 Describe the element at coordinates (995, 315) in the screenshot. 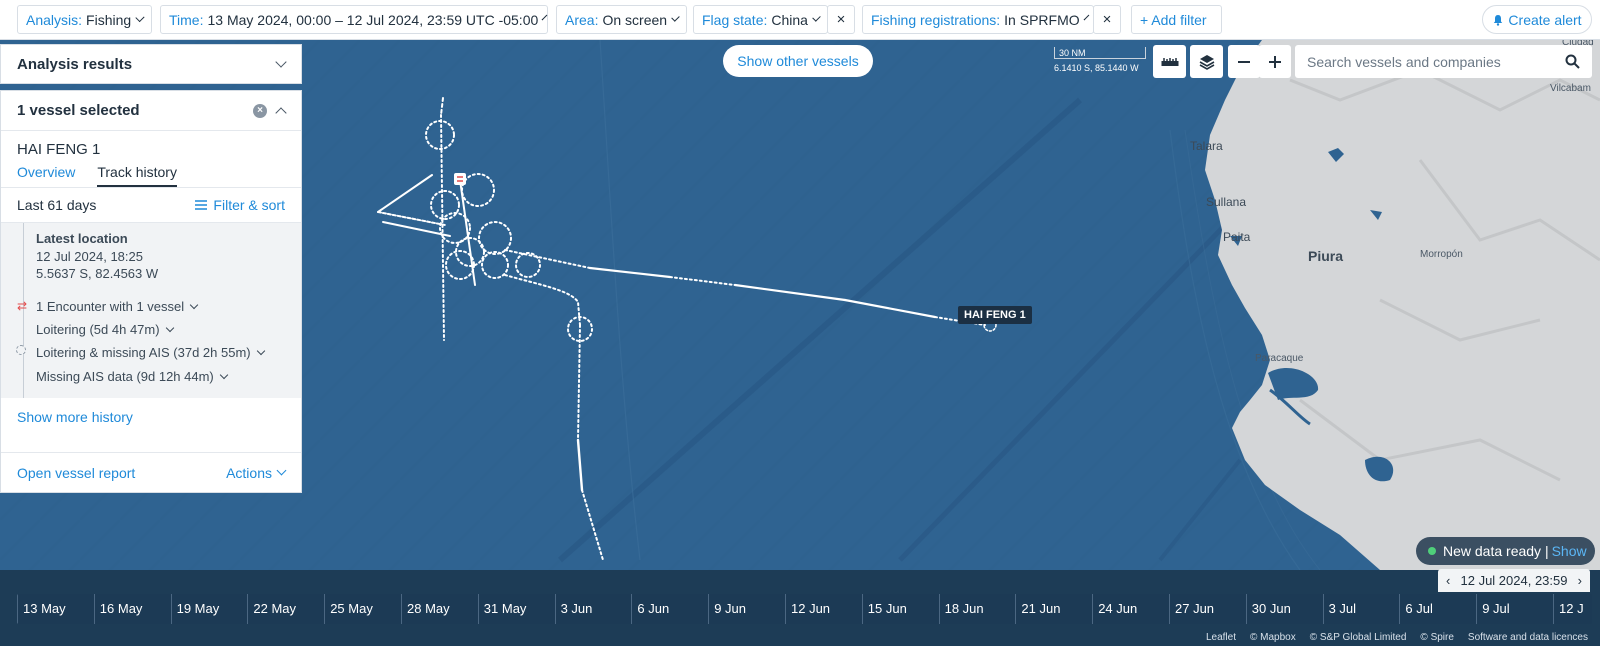

I see `vessel-map-label: HAI FENG 1` at that location.